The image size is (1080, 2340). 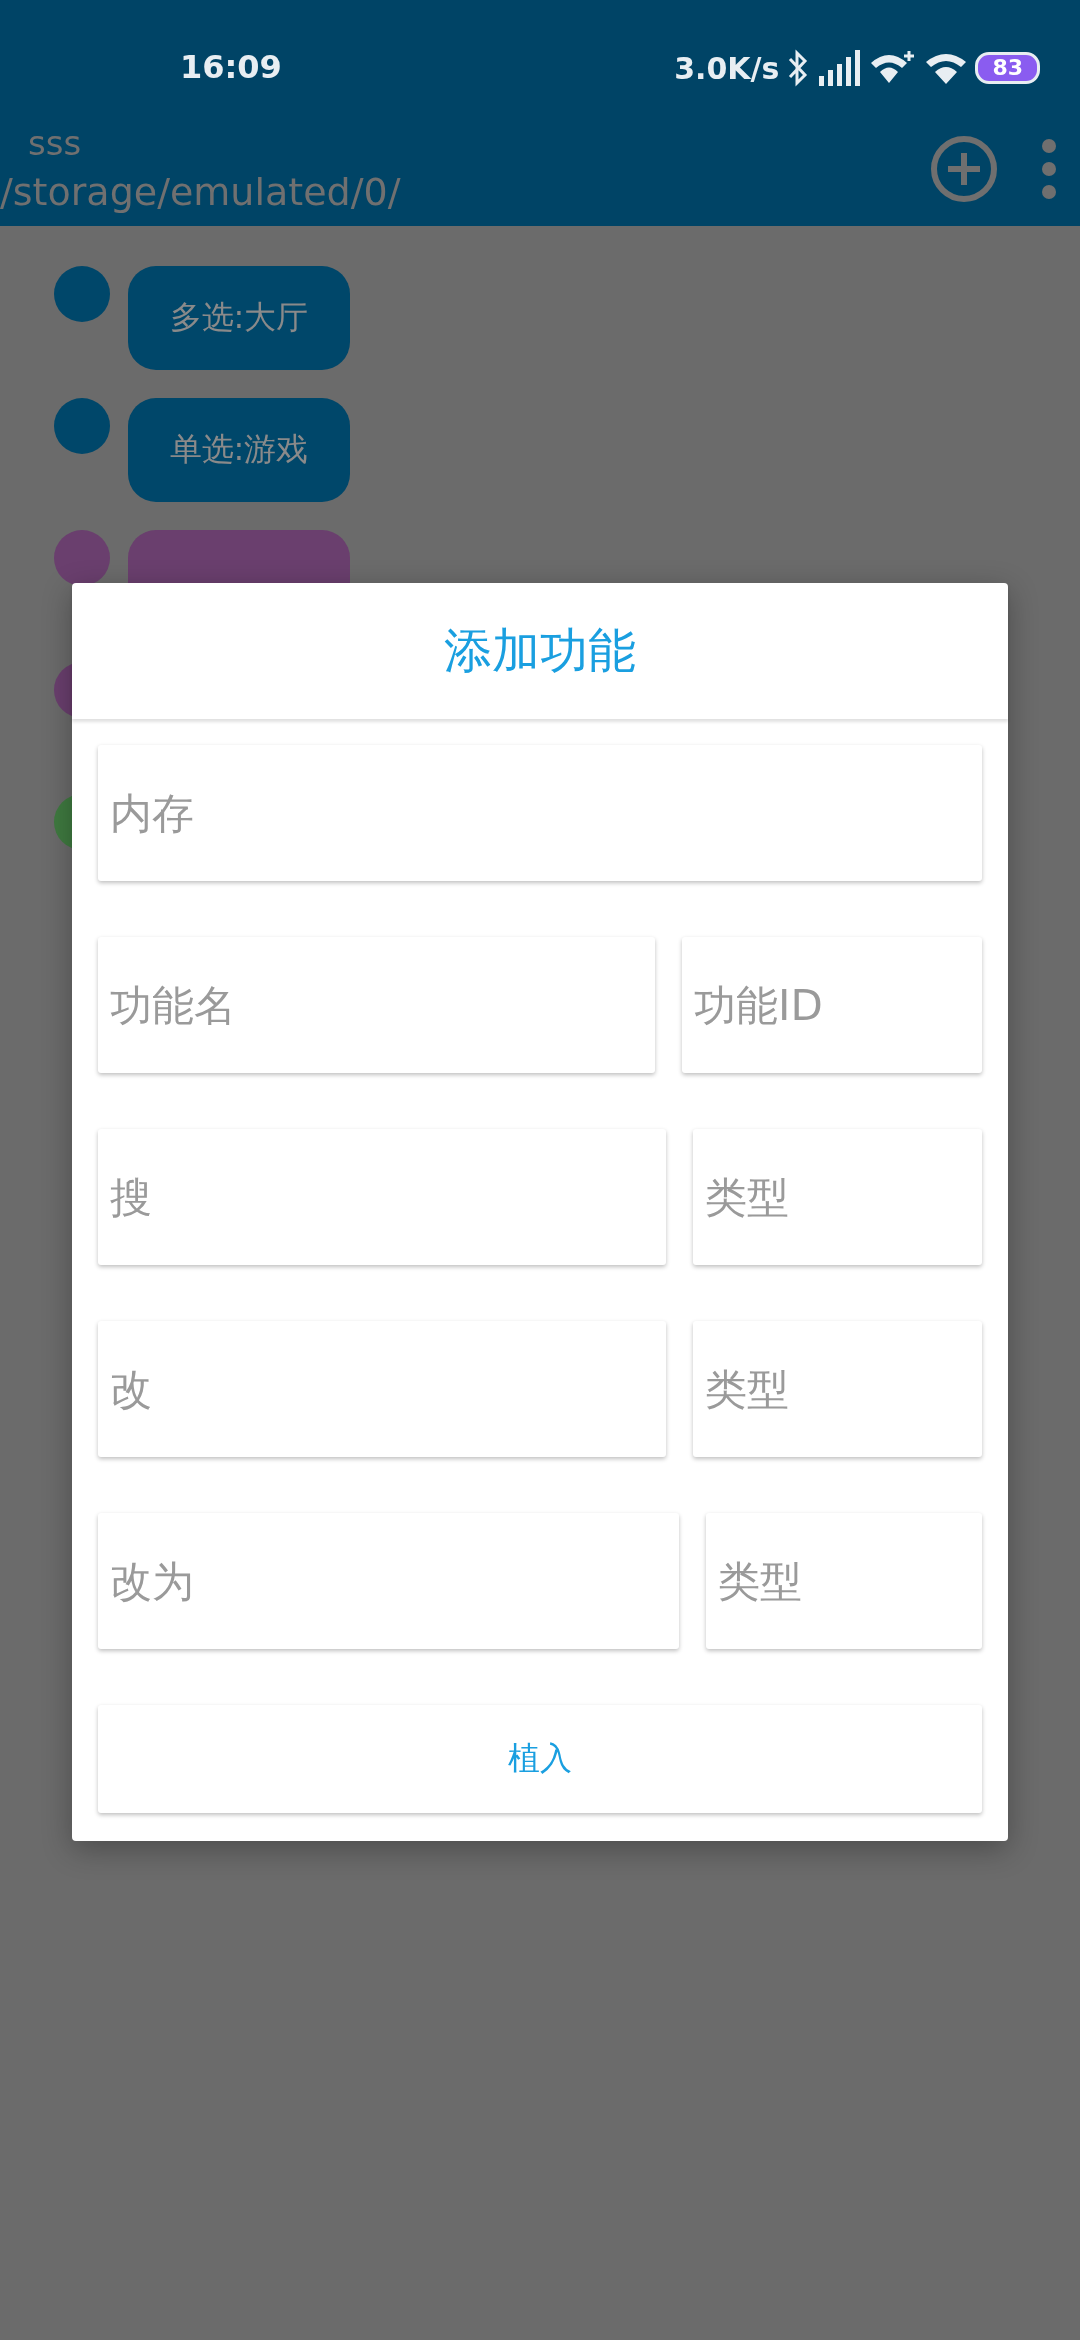 I want to click on input-field: 搜, so click(x=382, y=1197).